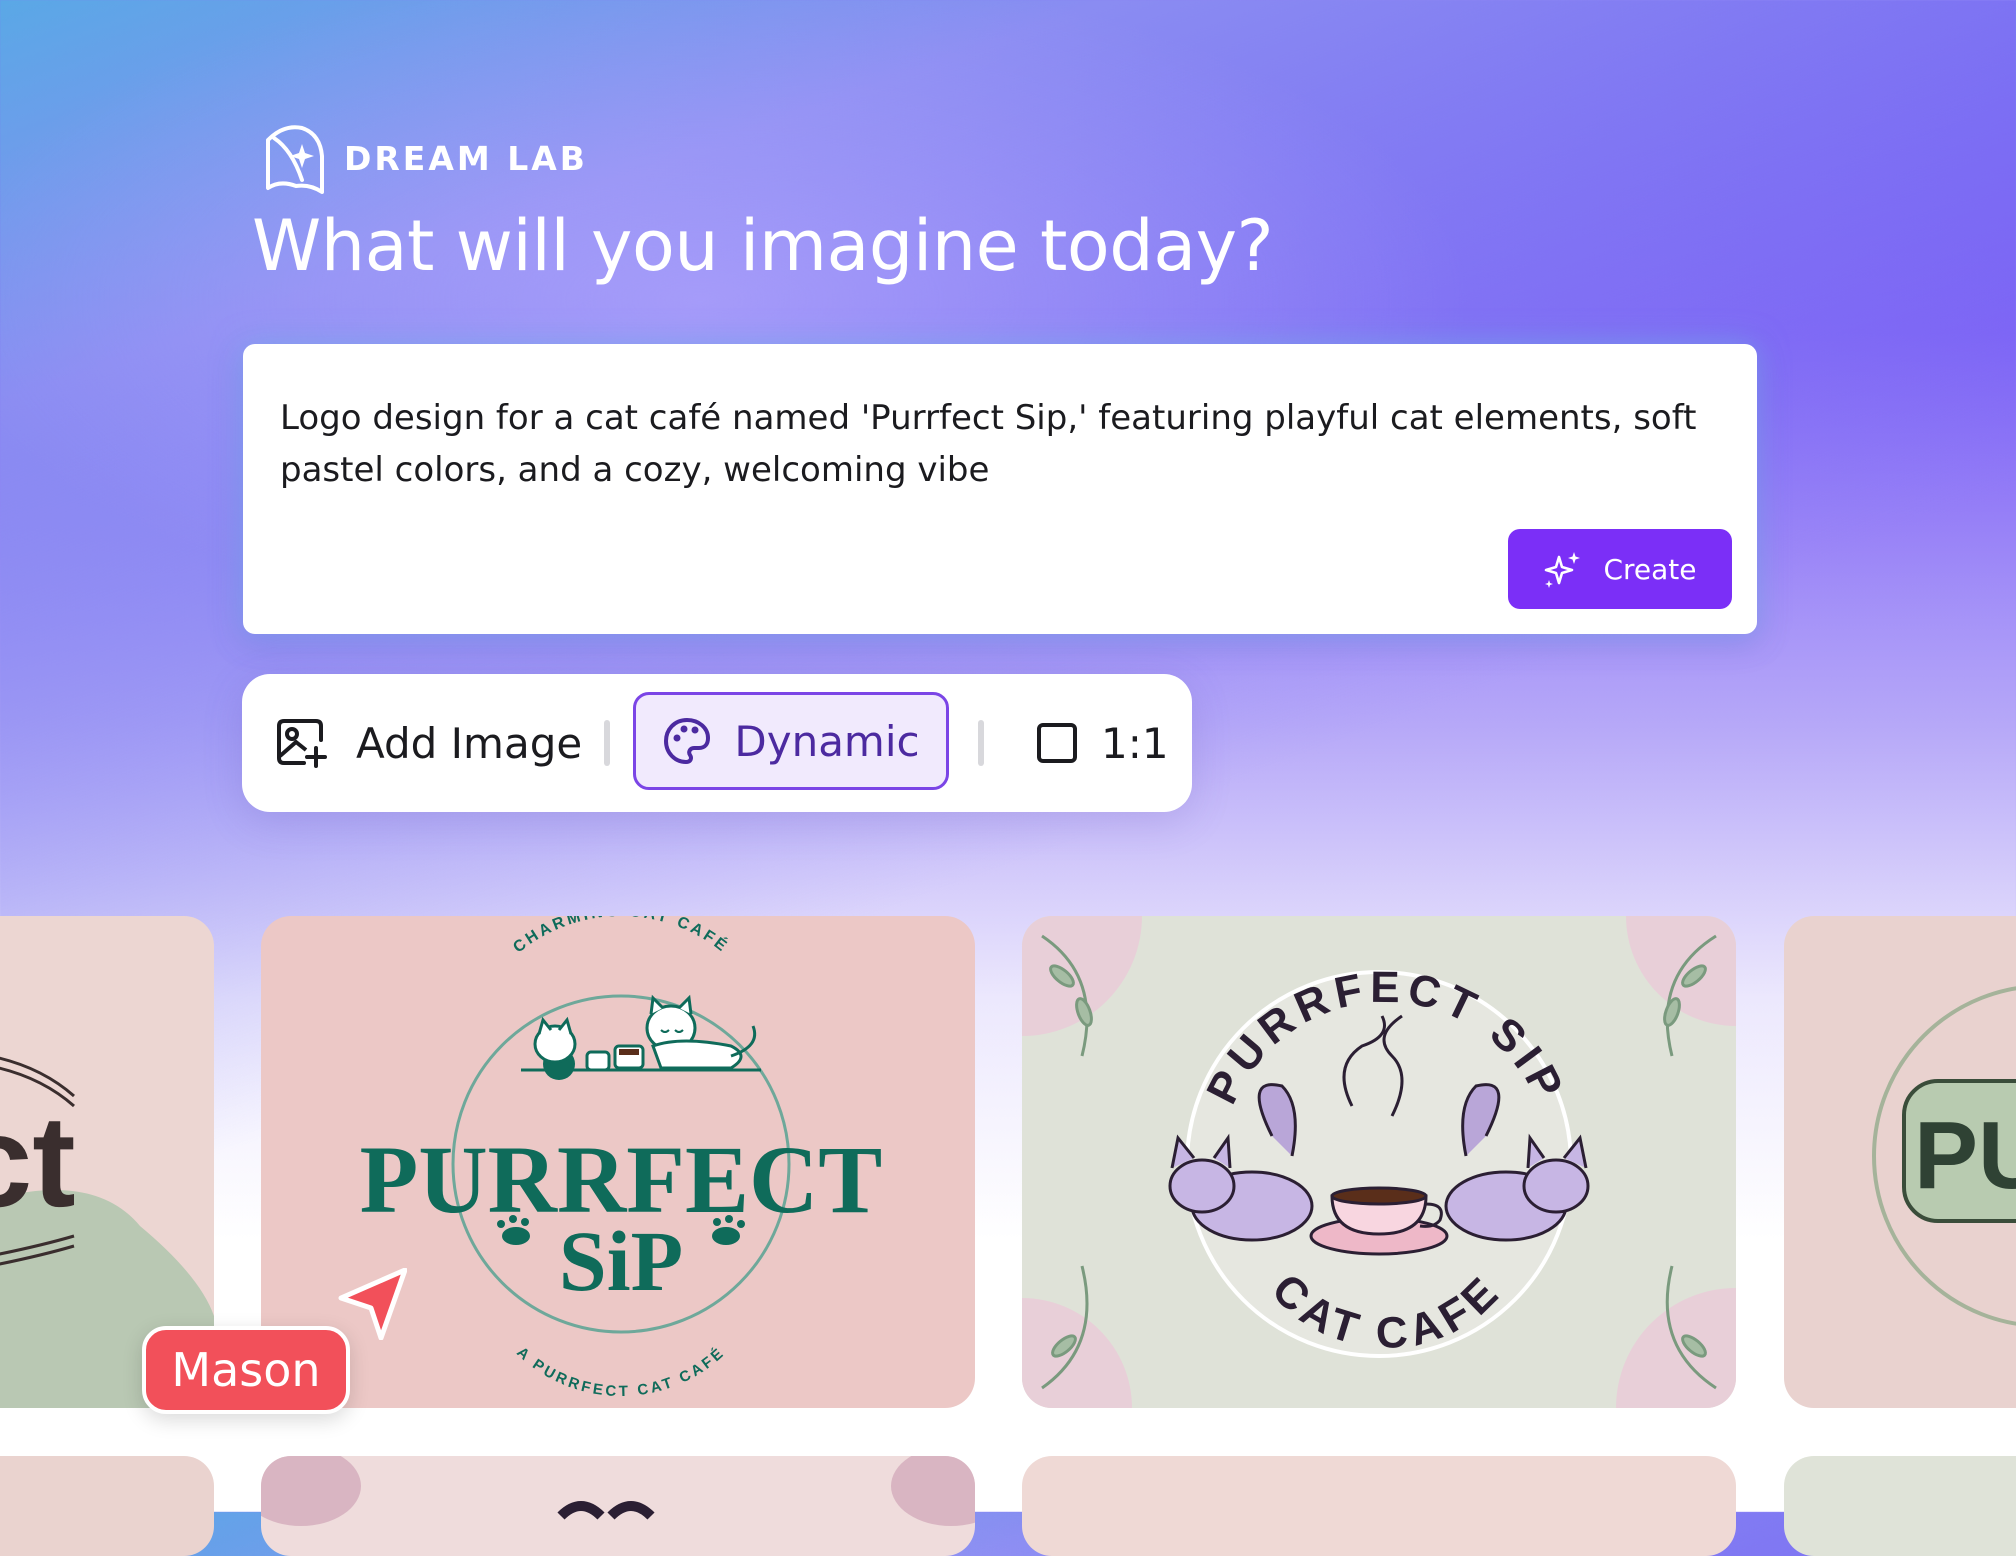 Image resolution: width=2016 pixels, height=1556 pixels. What do you see at coordinates (1650, 569) in the screenshot?
I see `create-label: Create` at bounding box center [1650, 569].